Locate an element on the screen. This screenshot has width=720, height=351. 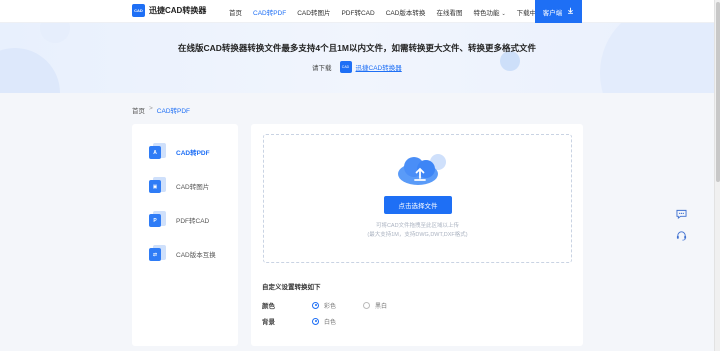
nav-item: CAD转图片 is located at coordinates (313, 12).